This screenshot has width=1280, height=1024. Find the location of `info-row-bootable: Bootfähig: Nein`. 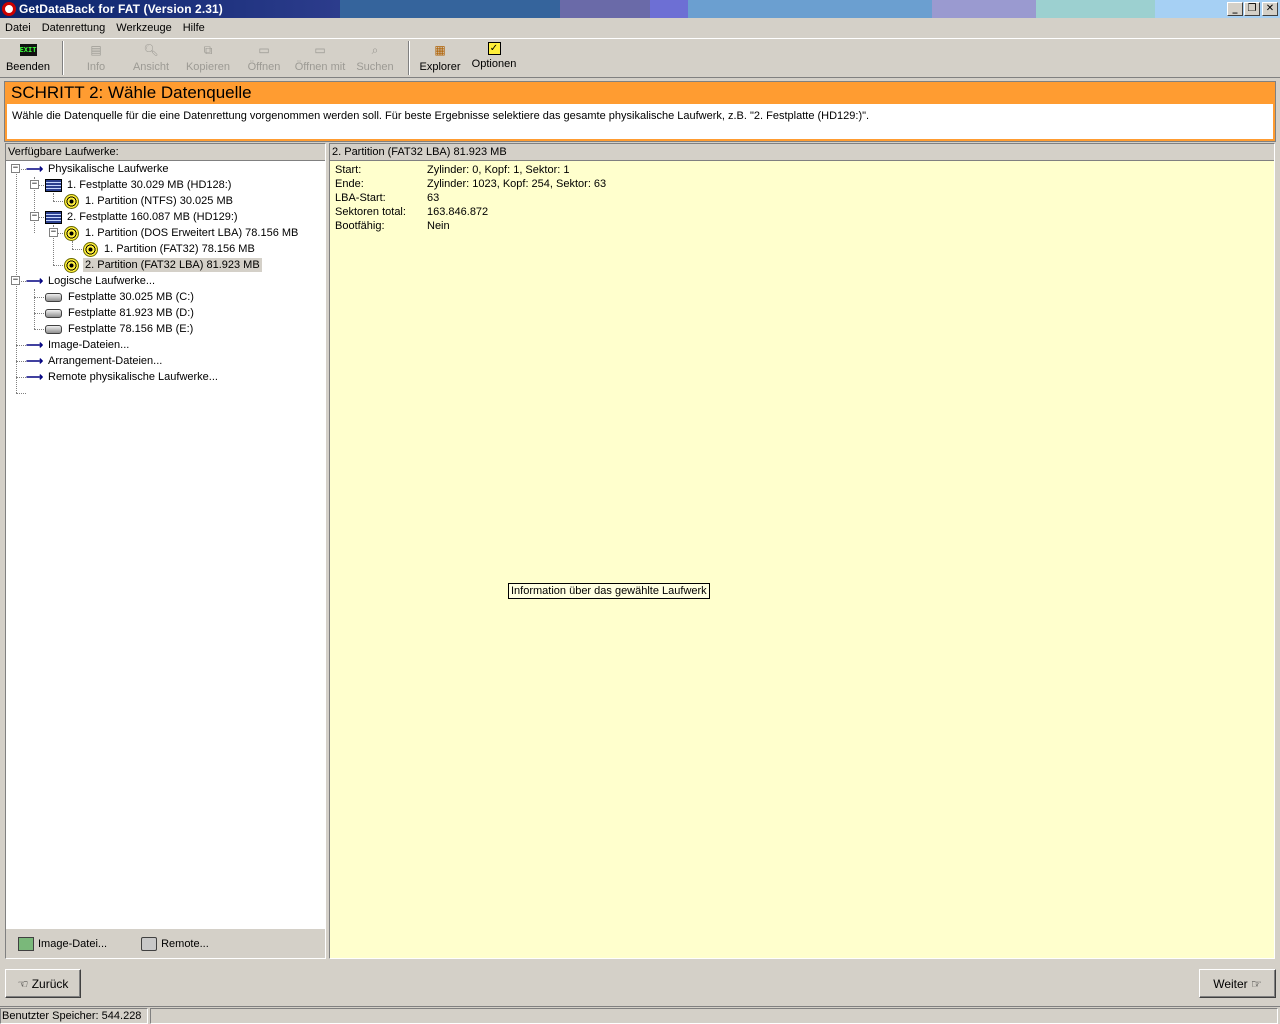

info-row-bootable: Bootfähig: Nein is located at coordinates (392, 226).